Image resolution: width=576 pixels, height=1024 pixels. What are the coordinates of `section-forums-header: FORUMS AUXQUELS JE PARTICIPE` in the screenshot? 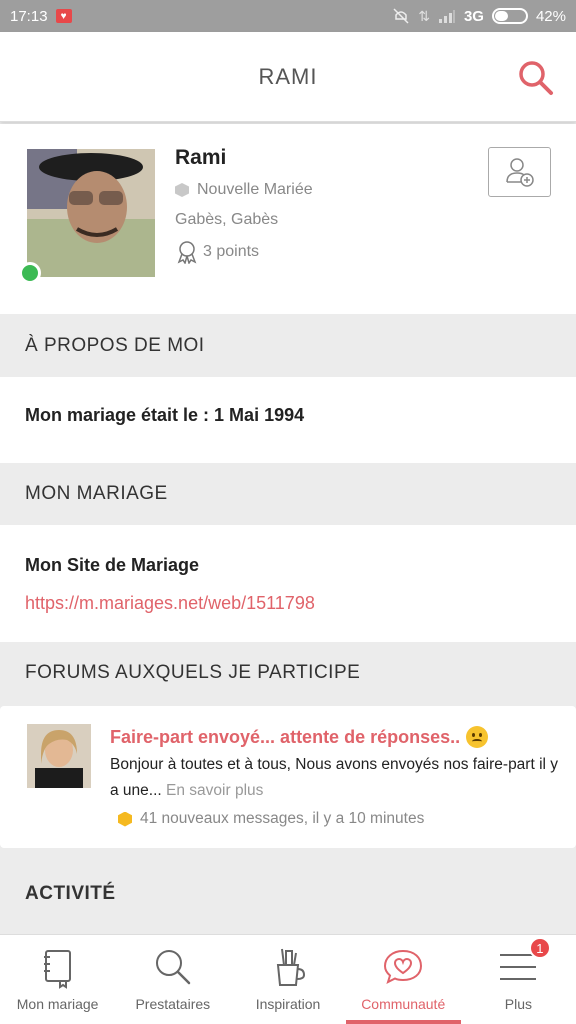 It's located at (288, 673).